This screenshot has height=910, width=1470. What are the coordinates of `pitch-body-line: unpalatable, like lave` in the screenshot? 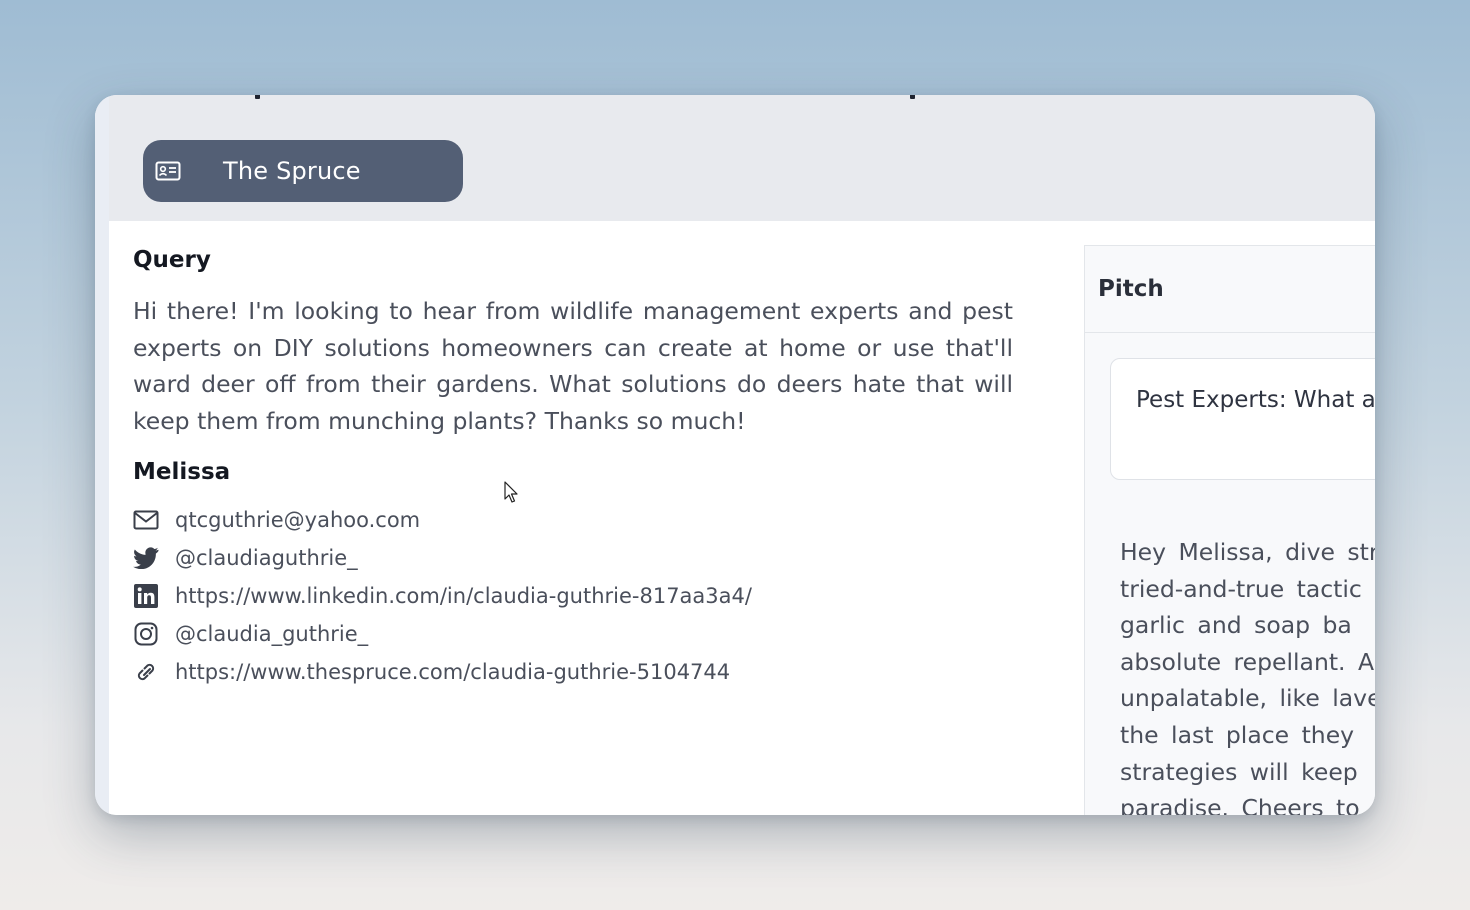 It's located at (1247, 698).